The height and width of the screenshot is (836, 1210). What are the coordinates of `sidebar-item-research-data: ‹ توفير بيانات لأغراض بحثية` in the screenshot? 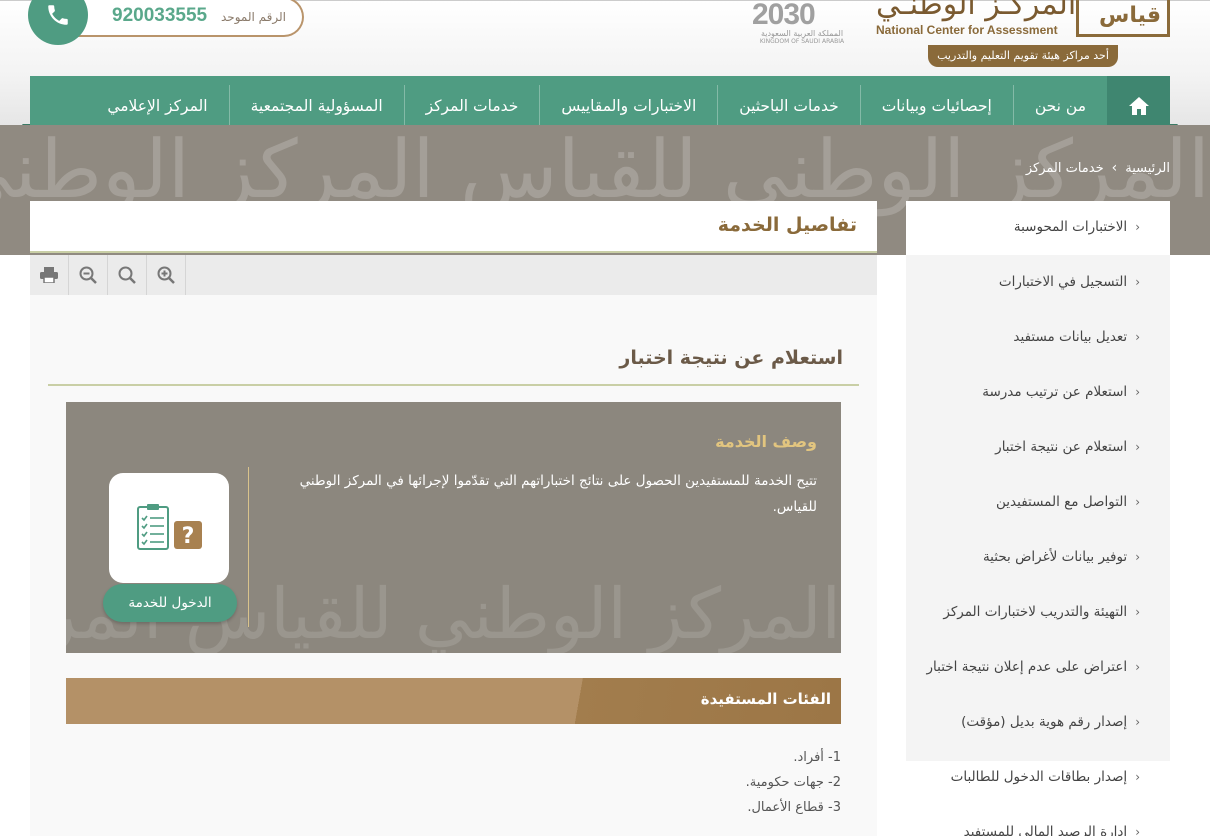 It's located at (1061, 557).